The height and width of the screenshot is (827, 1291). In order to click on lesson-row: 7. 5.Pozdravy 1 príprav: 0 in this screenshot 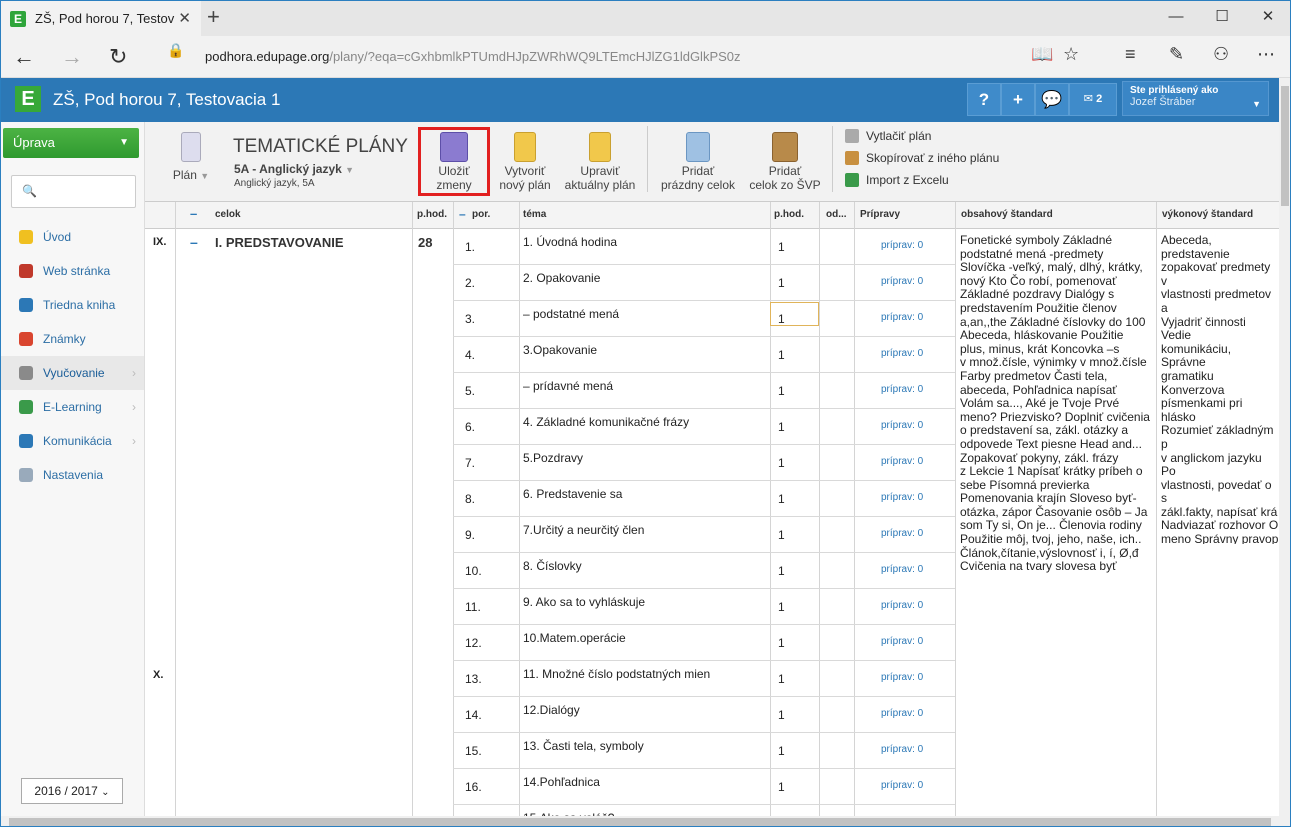, I will do `click(704, 463)`.